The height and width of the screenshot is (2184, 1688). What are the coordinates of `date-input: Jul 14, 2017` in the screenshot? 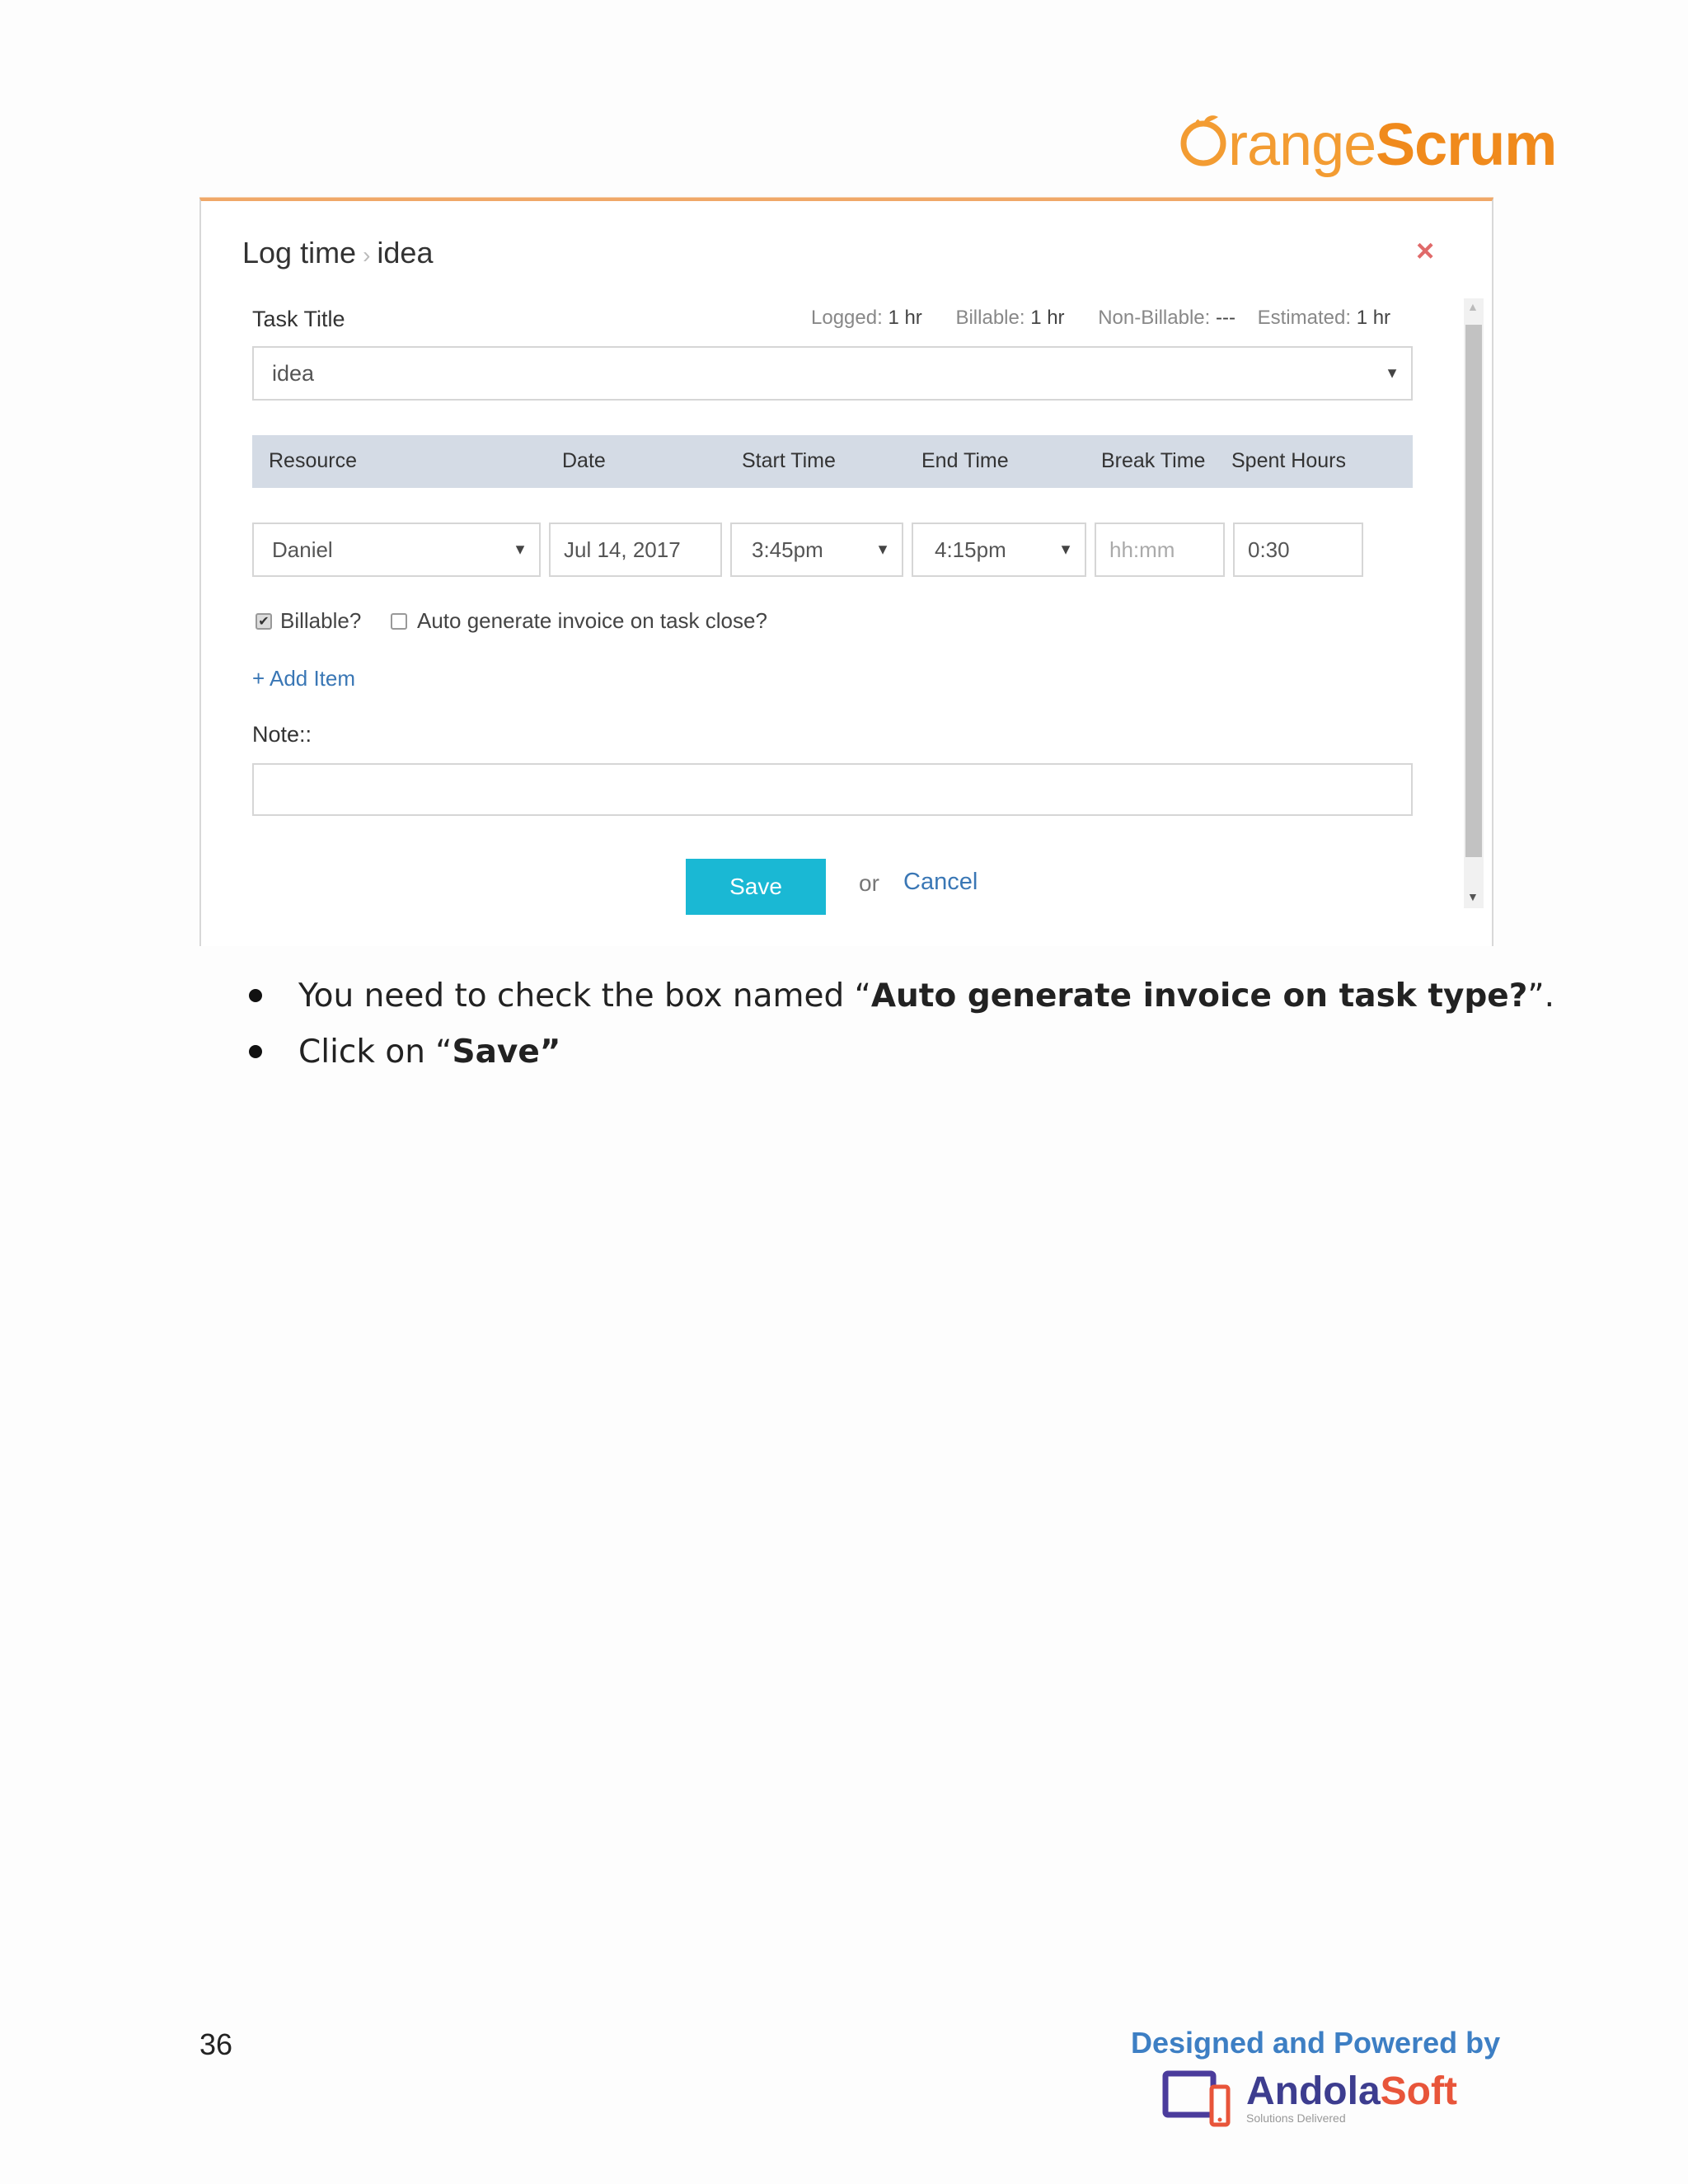 It's located at (636, 550).